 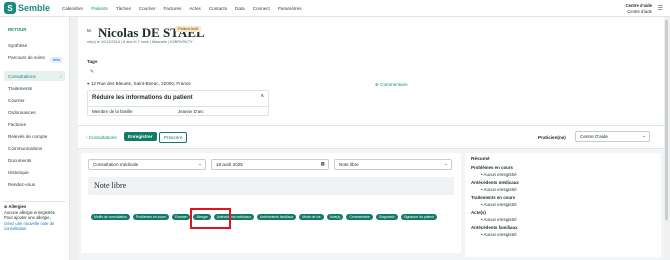 I want to click on nav-item-courrier: Courrier, so click(x=147, y=8).